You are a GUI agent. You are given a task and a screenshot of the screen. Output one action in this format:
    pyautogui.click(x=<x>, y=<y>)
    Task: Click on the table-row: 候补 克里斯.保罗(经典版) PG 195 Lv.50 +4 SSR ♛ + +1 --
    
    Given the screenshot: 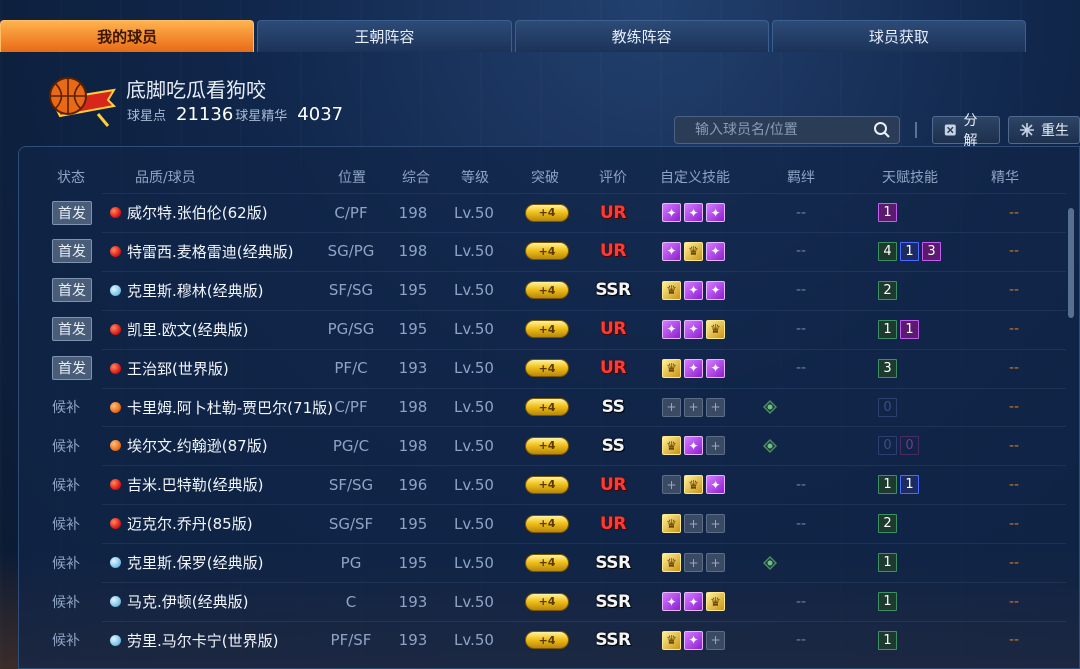 What is the action you would take?
    pyautogui.click(x=542, y=562)
    